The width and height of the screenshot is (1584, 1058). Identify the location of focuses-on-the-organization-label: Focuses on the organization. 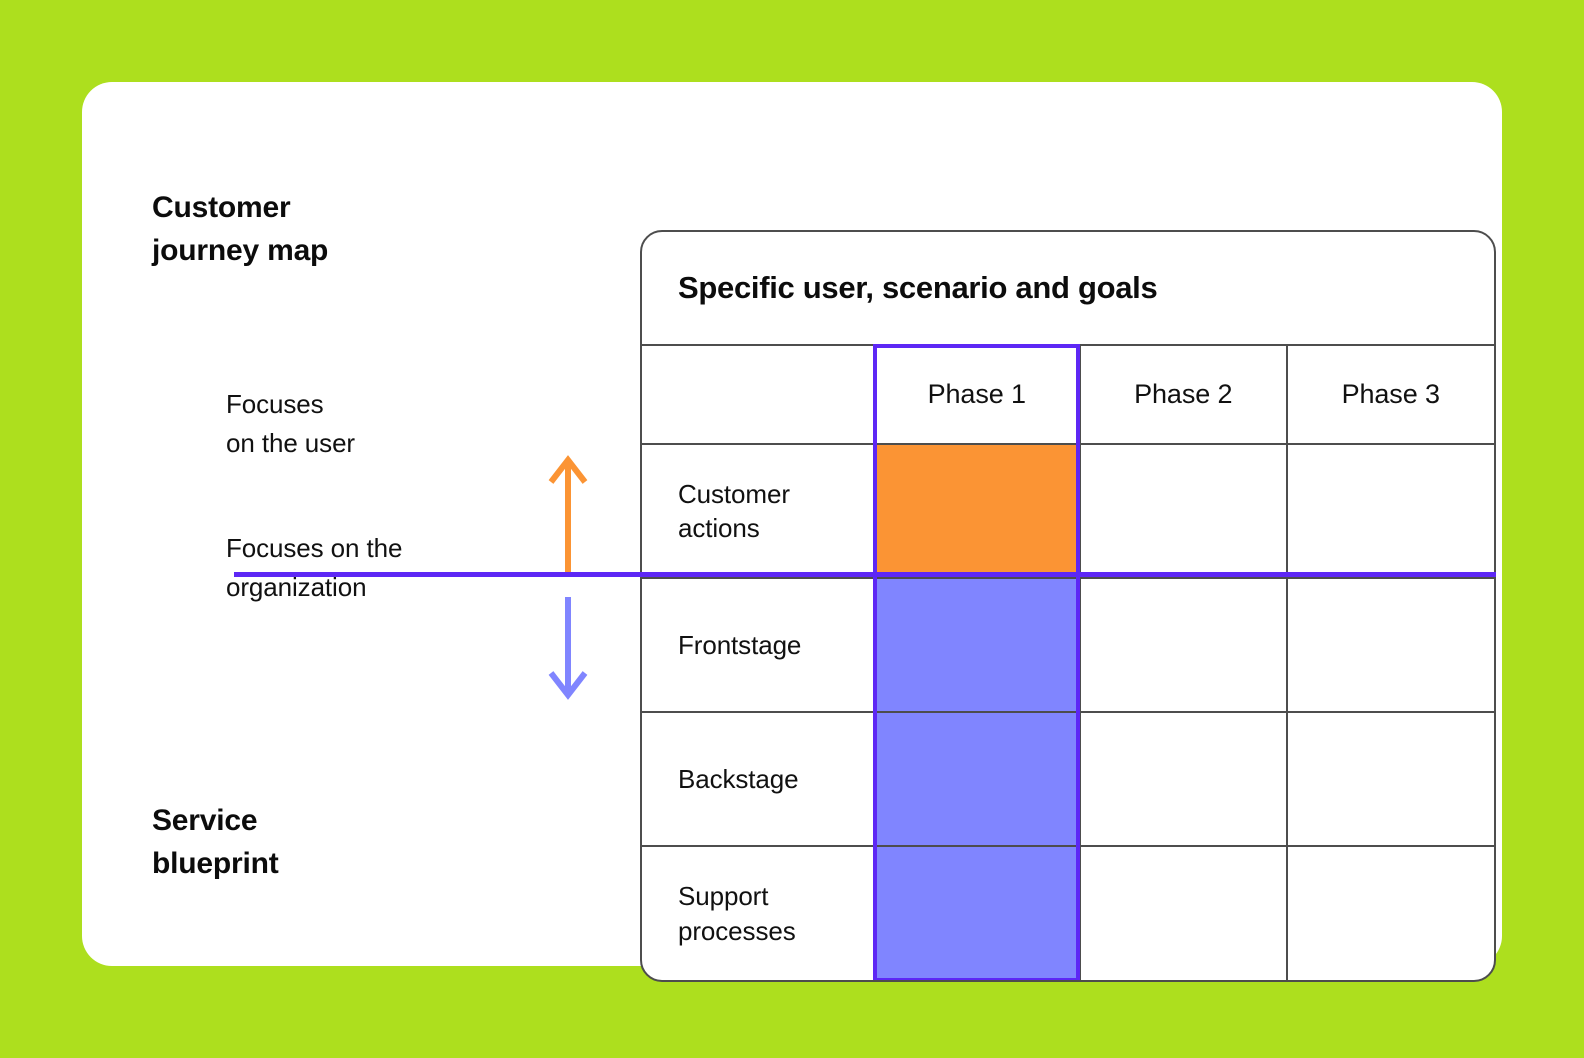
(314, 567).